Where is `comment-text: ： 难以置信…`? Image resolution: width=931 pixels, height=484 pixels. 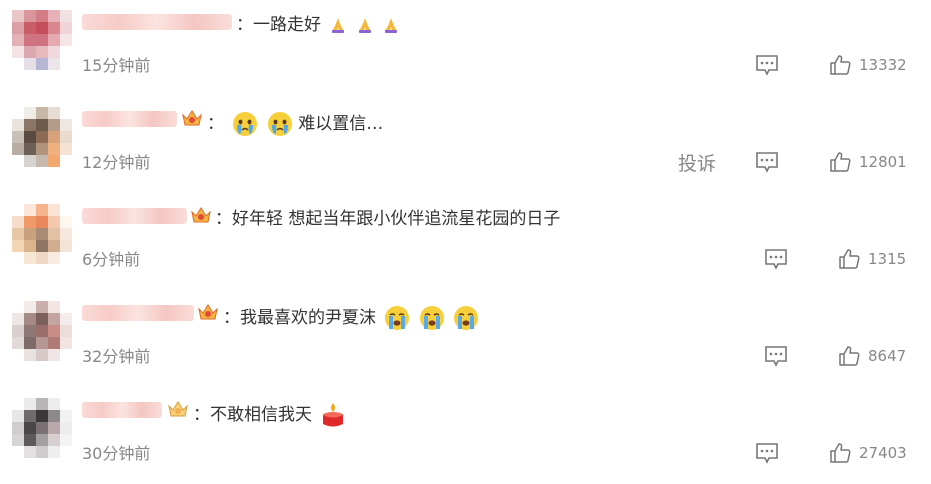 comment-text: ： 难以置信… is located at coordinates (295, 124).